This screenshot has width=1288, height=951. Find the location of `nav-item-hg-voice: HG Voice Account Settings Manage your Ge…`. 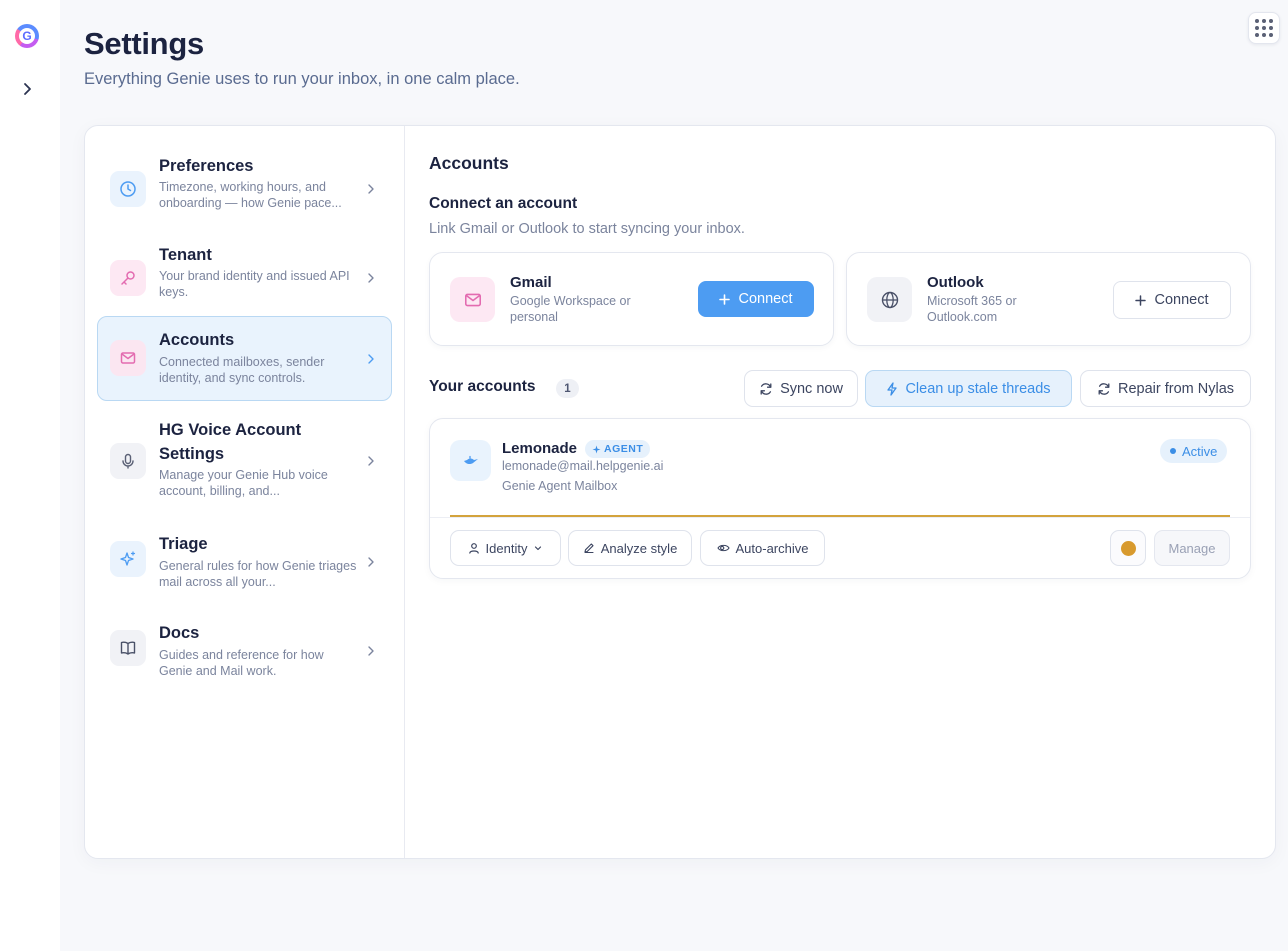

nav-item-hg-voice: HG Voice Account Settings Manage your Ge… is located at coordinates (244, 460).